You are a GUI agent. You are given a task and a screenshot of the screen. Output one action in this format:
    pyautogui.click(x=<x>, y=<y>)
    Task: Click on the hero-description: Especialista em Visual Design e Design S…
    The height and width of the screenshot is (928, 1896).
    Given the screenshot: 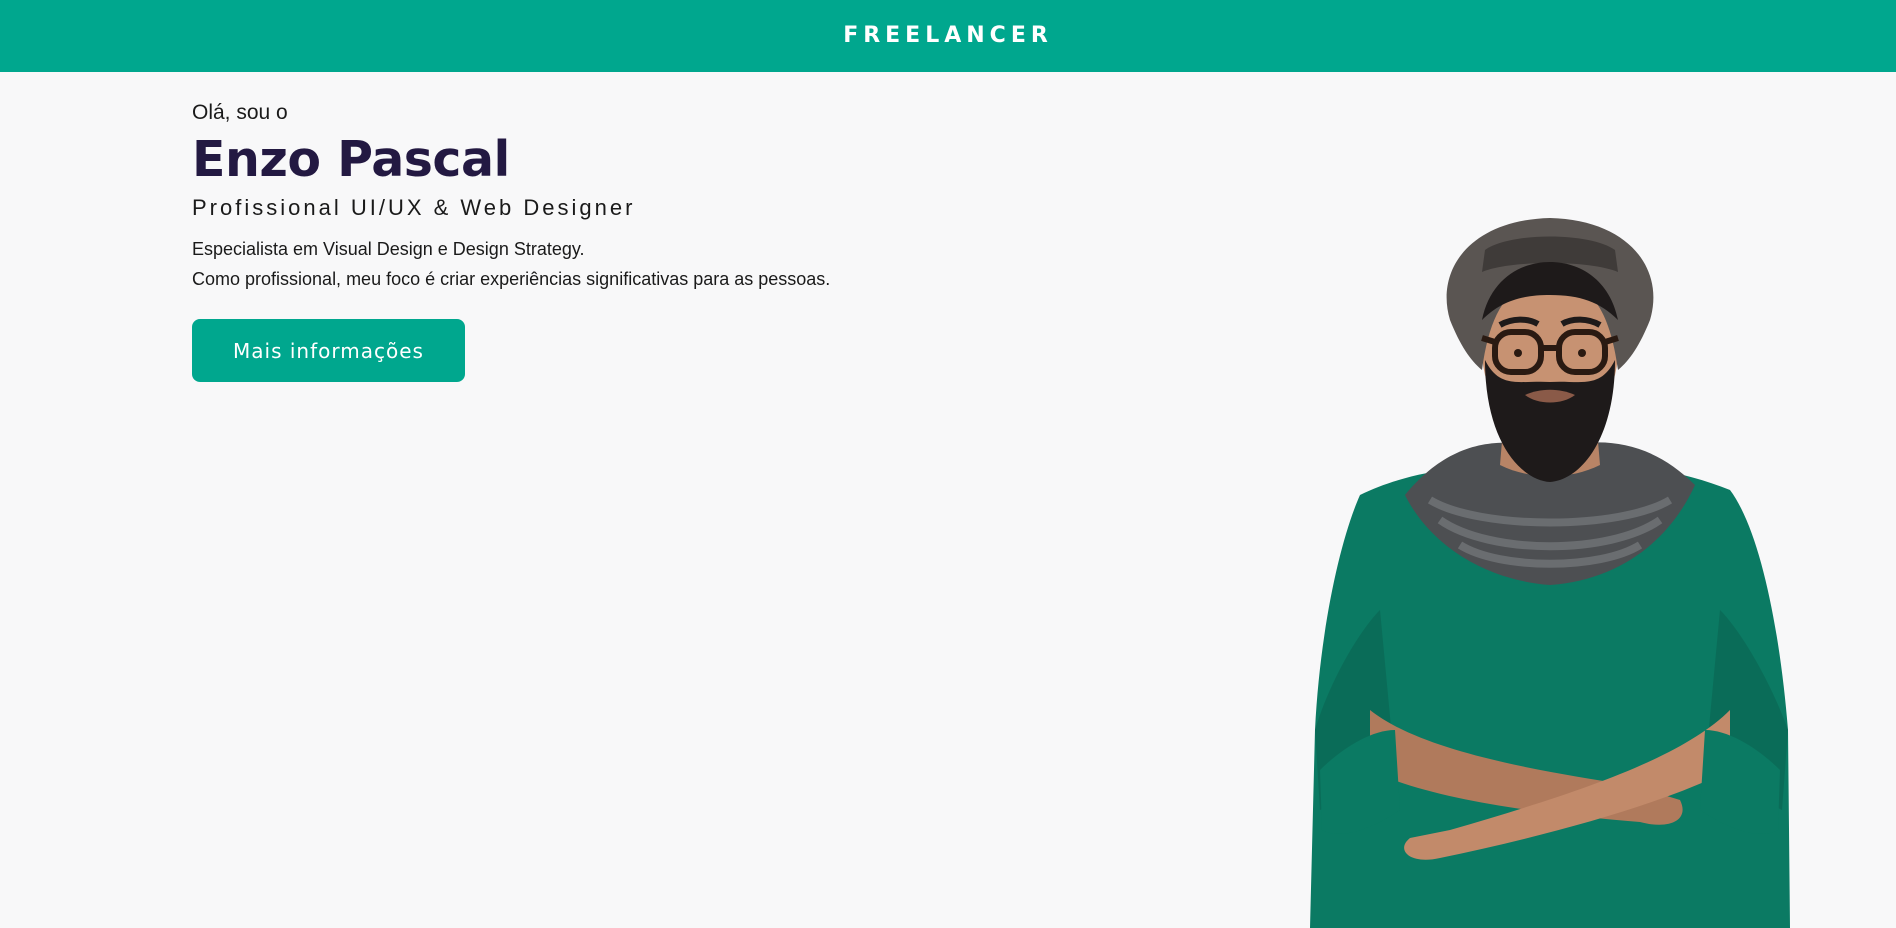 What is the action you would take?
    pyautogui.click(x=692, y=264)
    